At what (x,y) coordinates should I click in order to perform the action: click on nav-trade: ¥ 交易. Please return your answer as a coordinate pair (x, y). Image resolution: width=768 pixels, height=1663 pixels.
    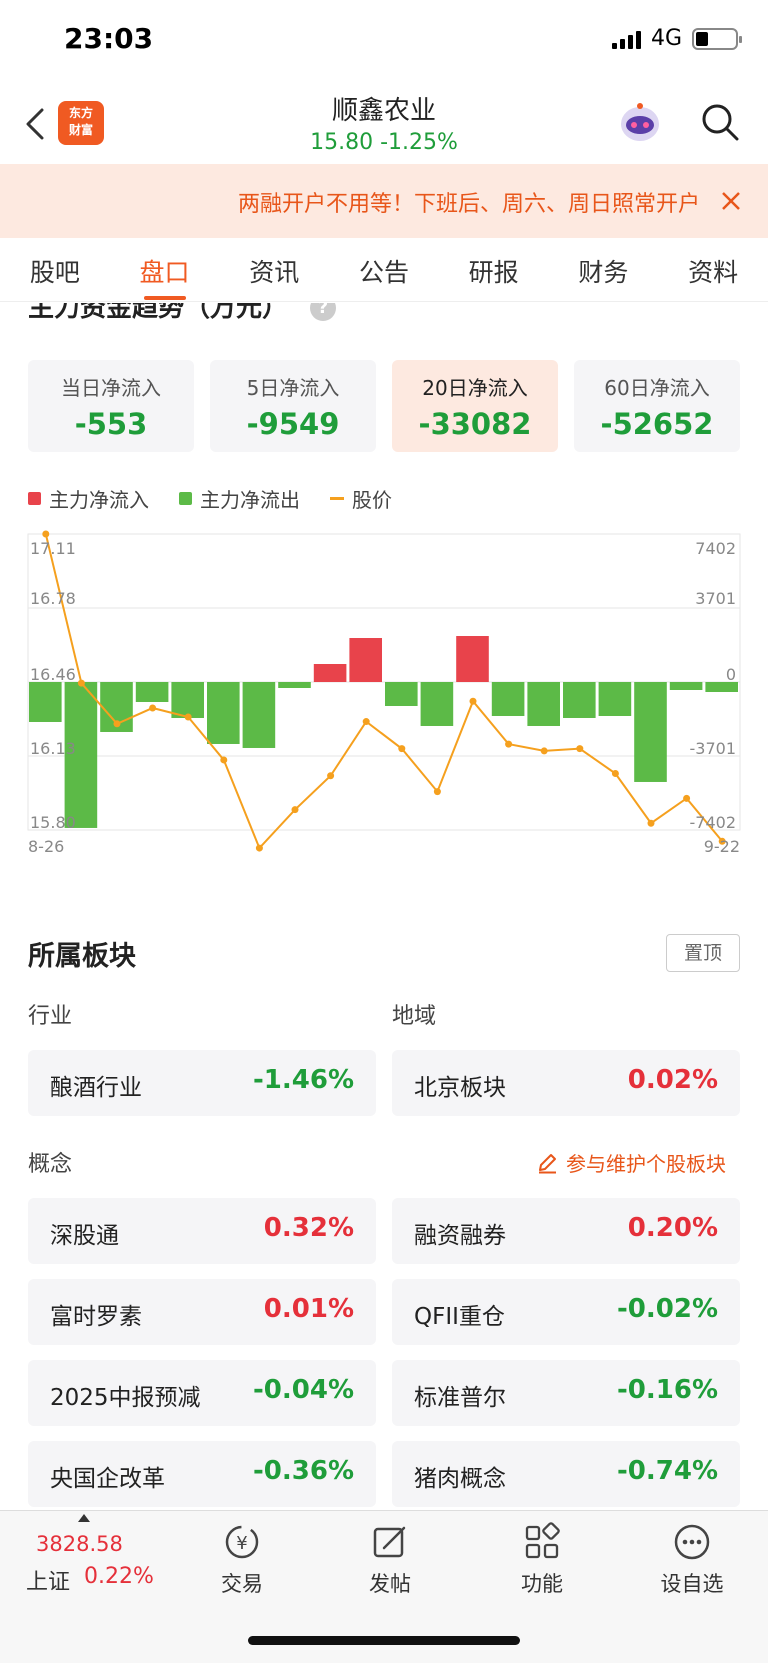
    Looking at the image, I should click on (242, 1559).